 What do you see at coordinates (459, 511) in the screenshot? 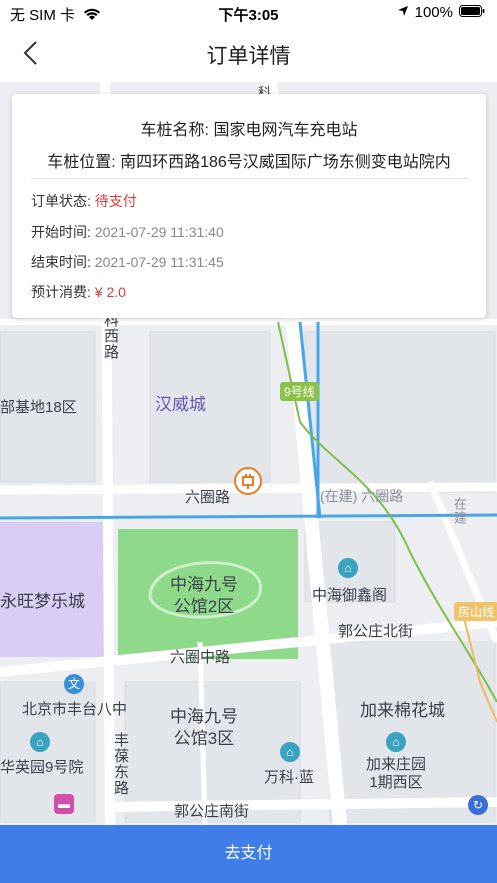
I see `map-label-road: 在建` at bounding box center [459, 511].